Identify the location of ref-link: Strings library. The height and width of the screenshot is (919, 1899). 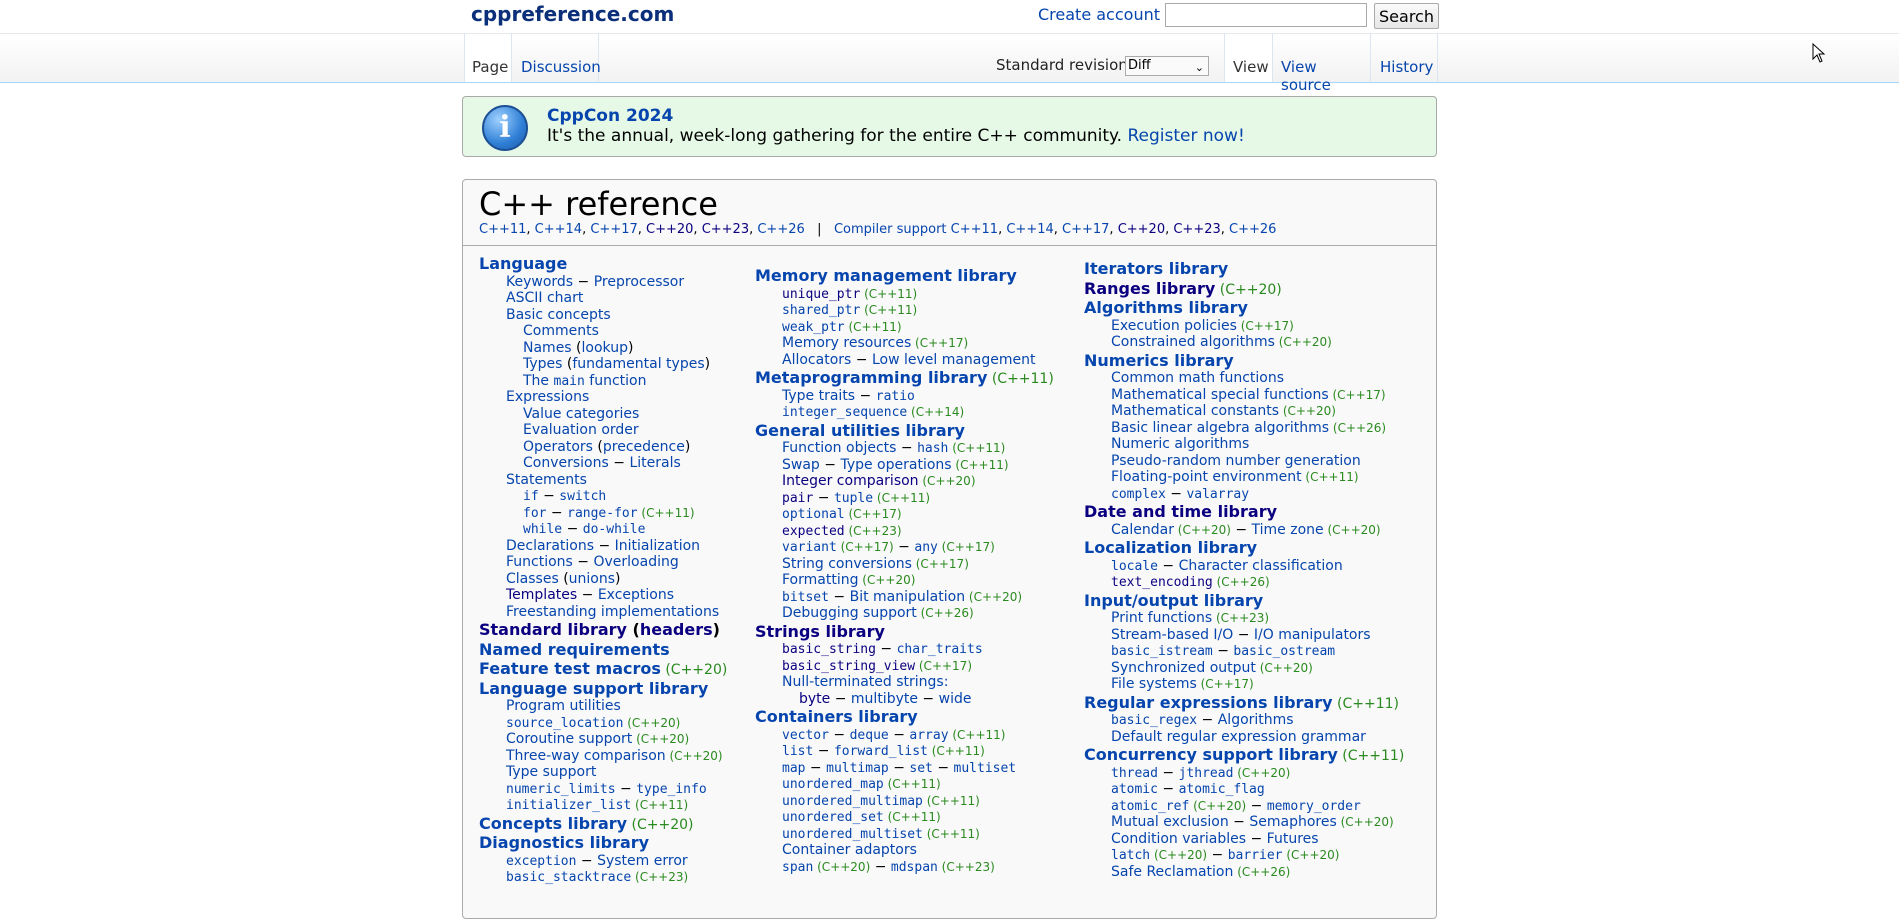
(820, 631).